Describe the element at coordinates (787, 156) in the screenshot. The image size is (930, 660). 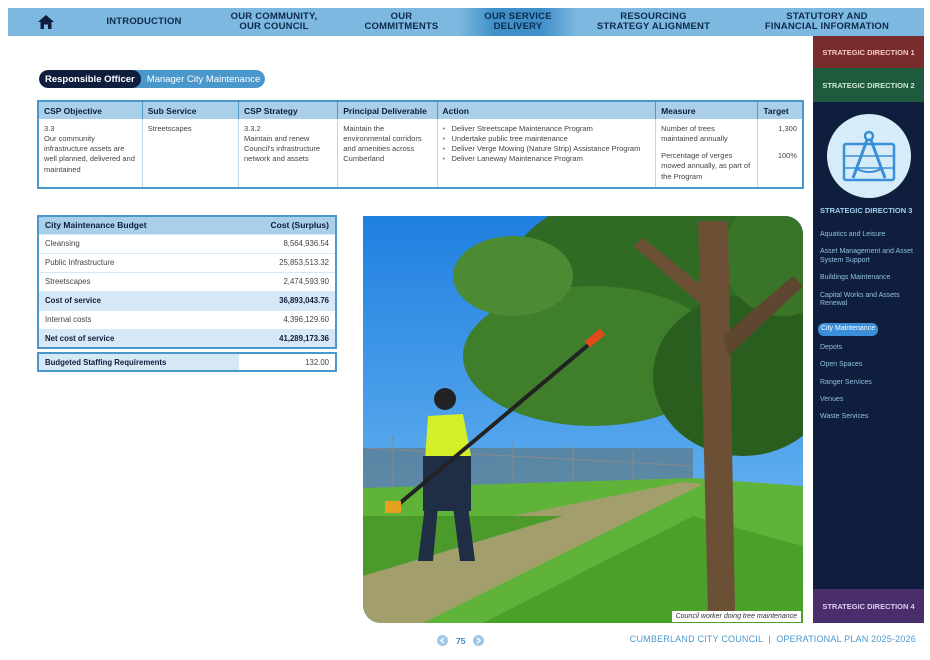
I see `target-verges: 100%` at that location.